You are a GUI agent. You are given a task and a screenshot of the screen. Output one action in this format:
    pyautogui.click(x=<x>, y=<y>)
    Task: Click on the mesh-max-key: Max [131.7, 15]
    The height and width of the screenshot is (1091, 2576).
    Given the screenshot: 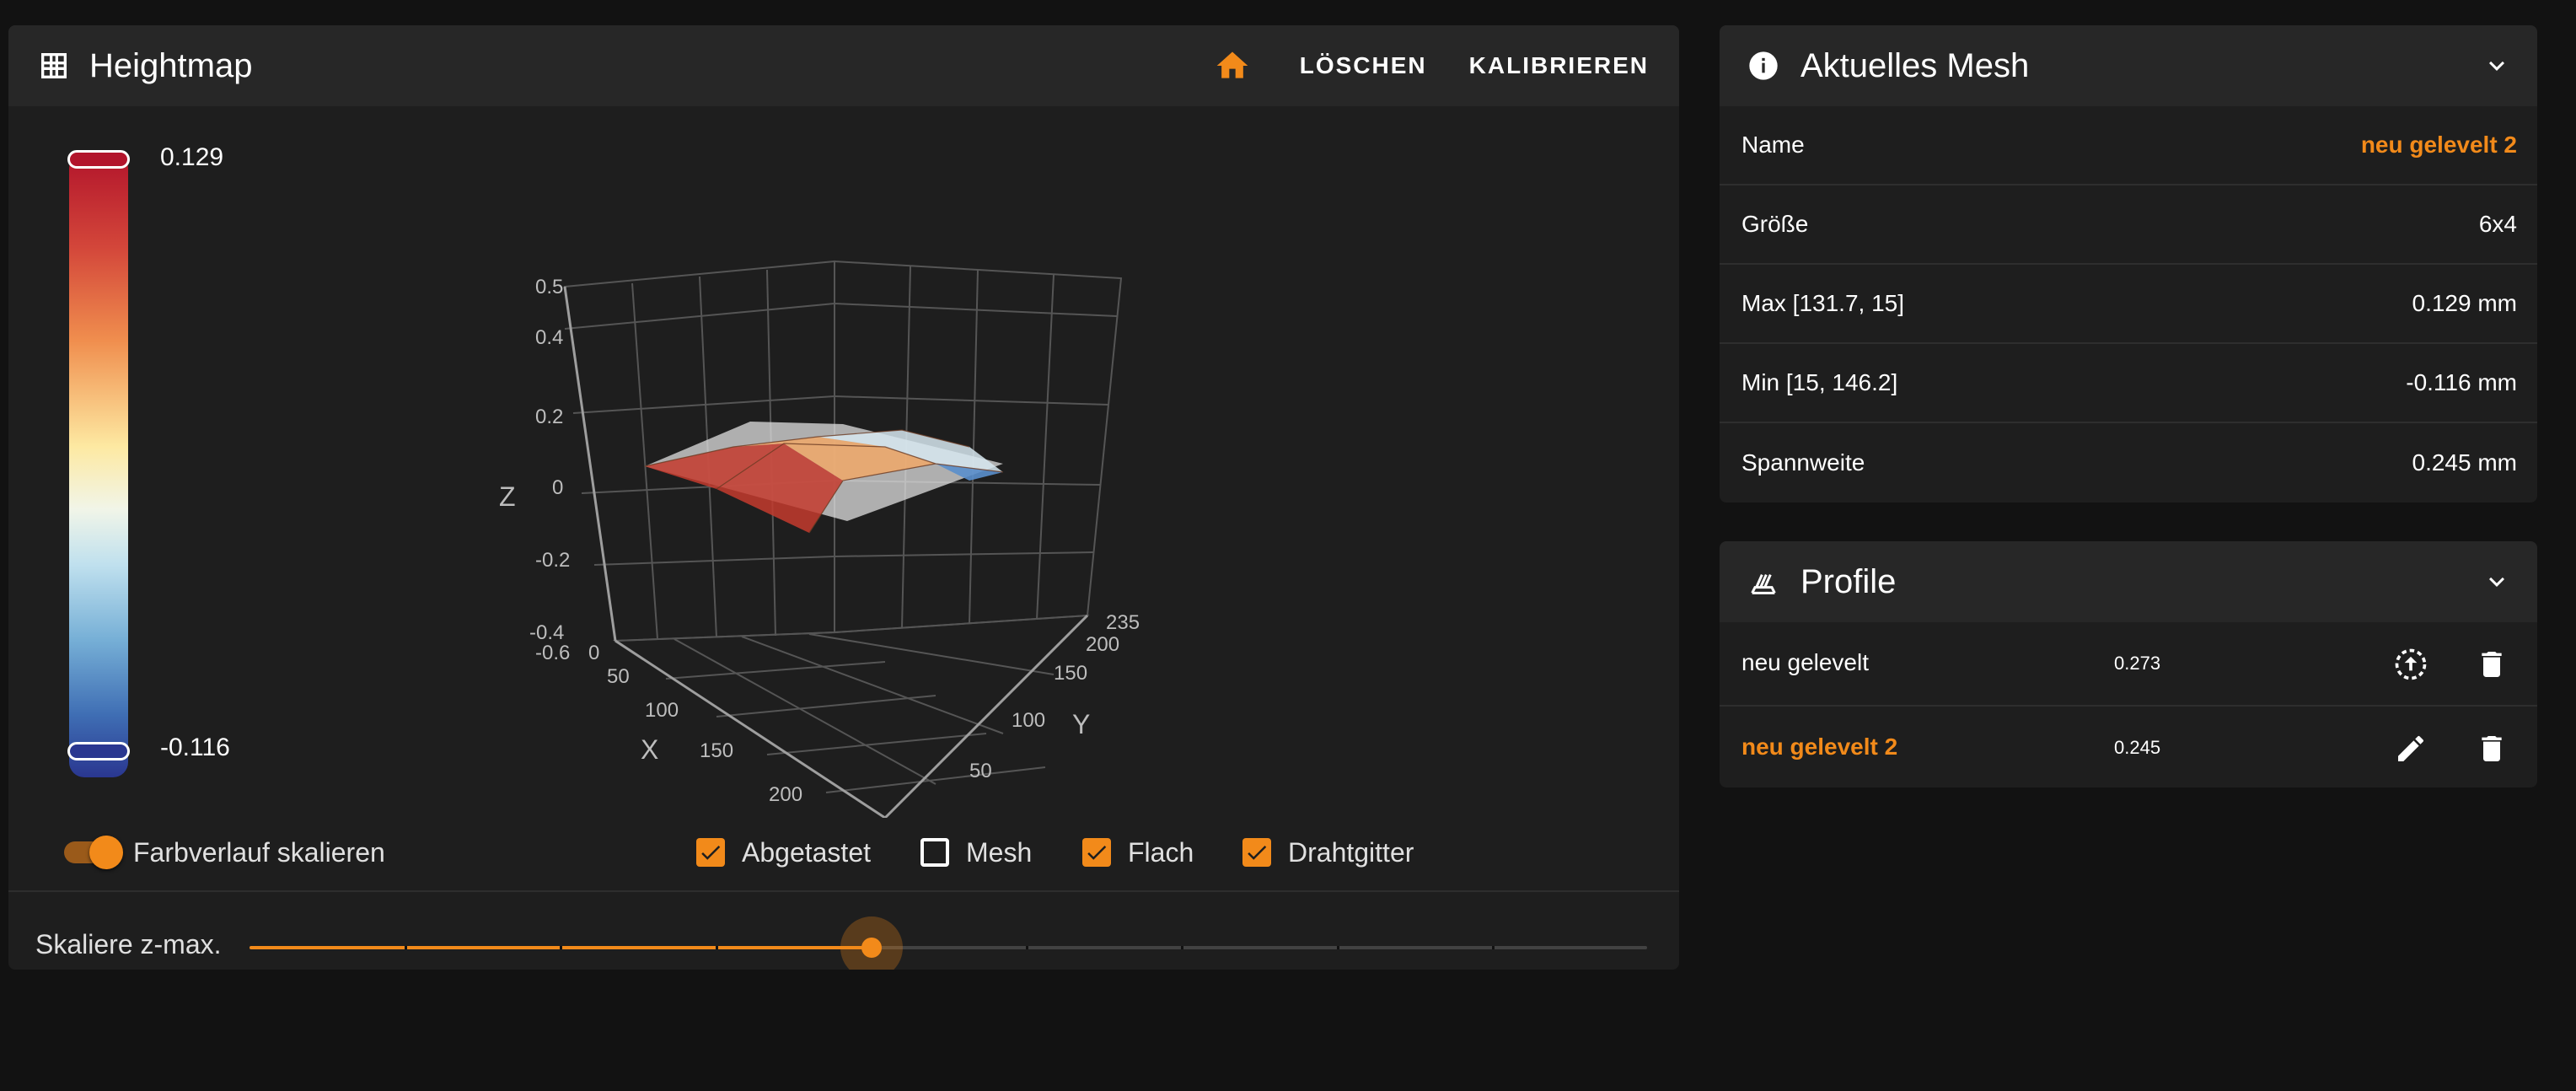 What is the action you would take?
    pyautogui.click(x=1823, y=303)
    